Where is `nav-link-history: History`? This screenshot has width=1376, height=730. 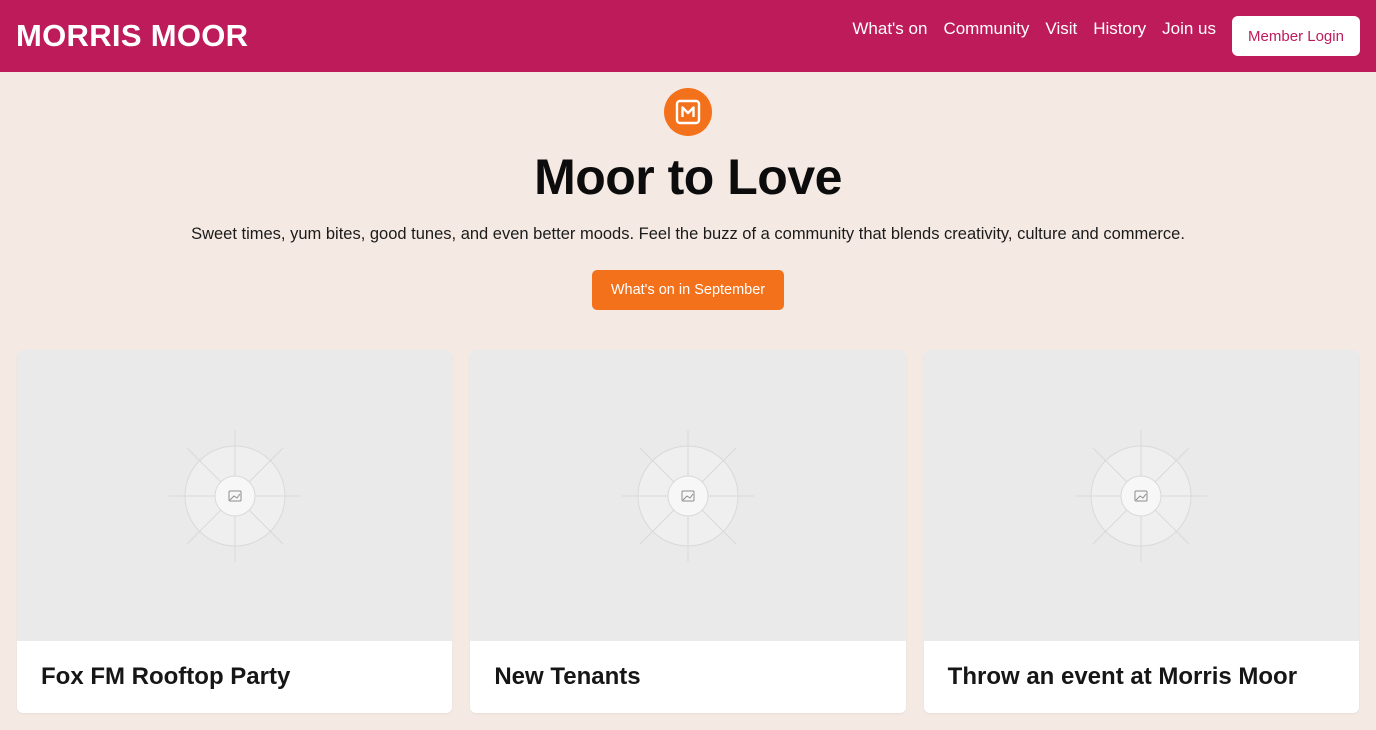 nav-link-history: History is located at coordinates (1119, 29).